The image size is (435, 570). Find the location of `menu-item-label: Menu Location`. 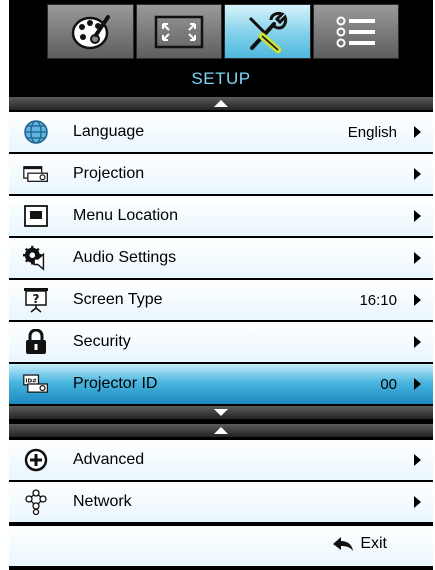

menu-item-label: Menu Location is located at coordinates (125, 215).